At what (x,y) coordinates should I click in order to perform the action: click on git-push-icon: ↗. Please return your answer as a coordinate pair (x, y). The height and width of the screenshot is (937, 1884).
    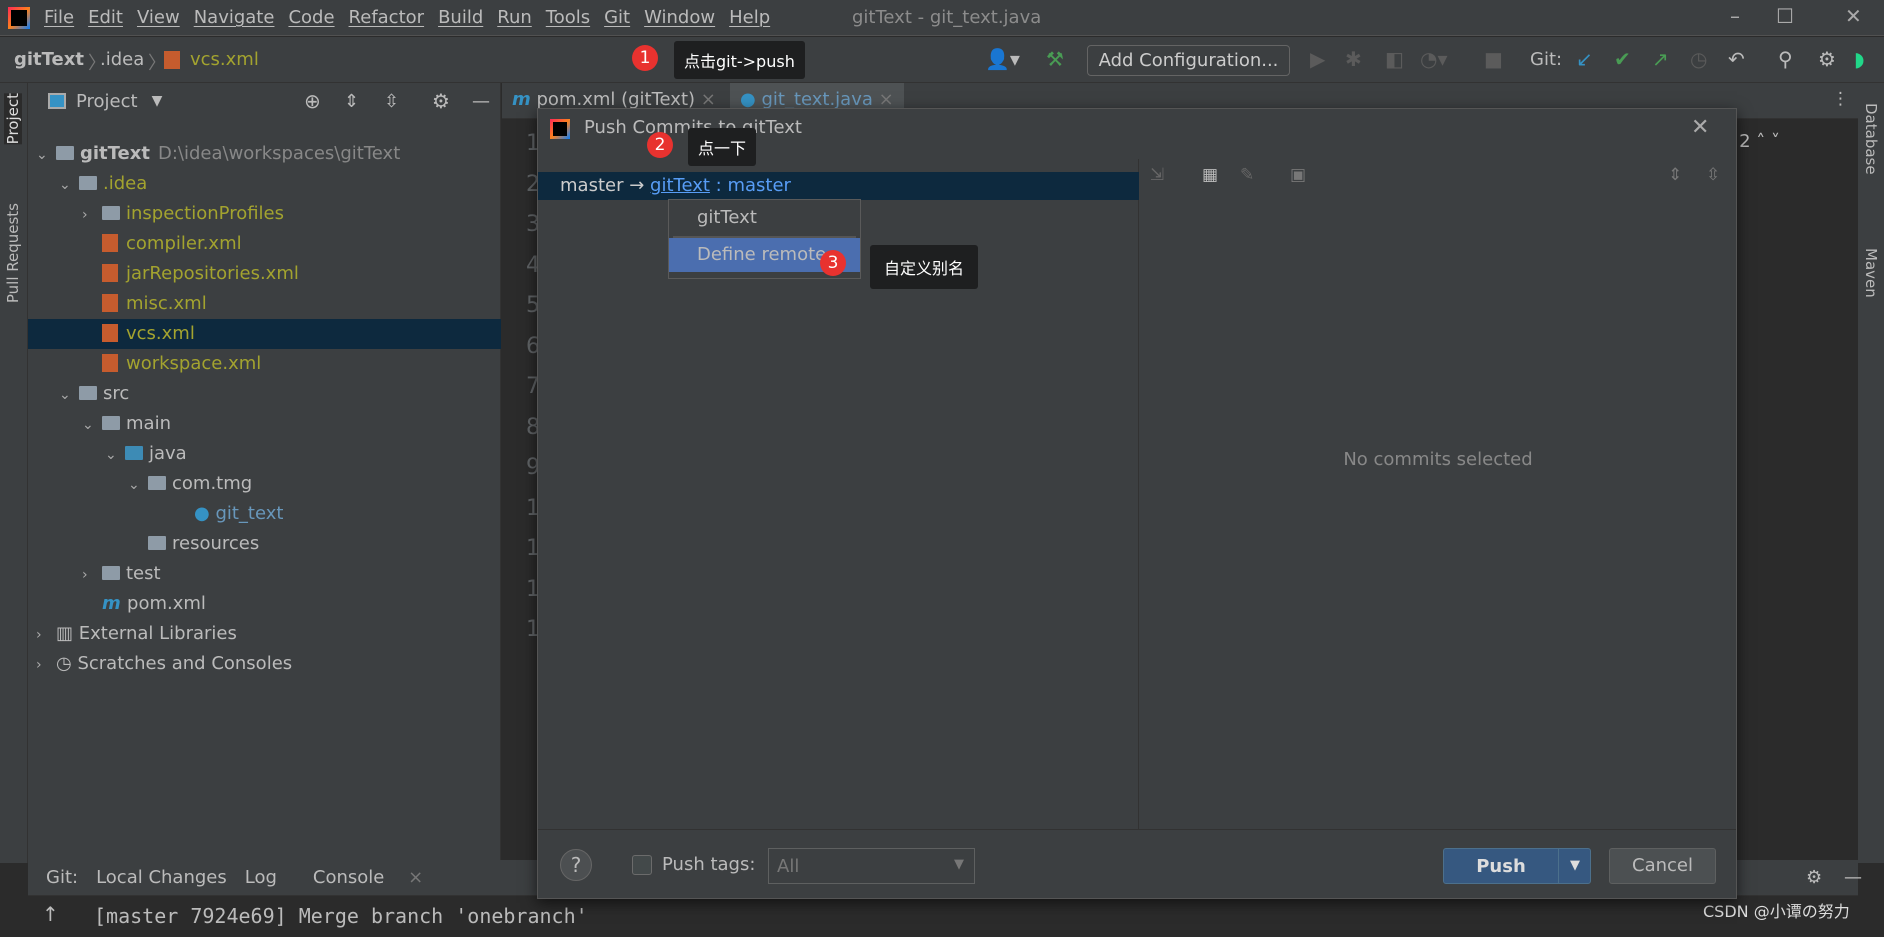
    Looking at the image, I should click on (1660, 59).